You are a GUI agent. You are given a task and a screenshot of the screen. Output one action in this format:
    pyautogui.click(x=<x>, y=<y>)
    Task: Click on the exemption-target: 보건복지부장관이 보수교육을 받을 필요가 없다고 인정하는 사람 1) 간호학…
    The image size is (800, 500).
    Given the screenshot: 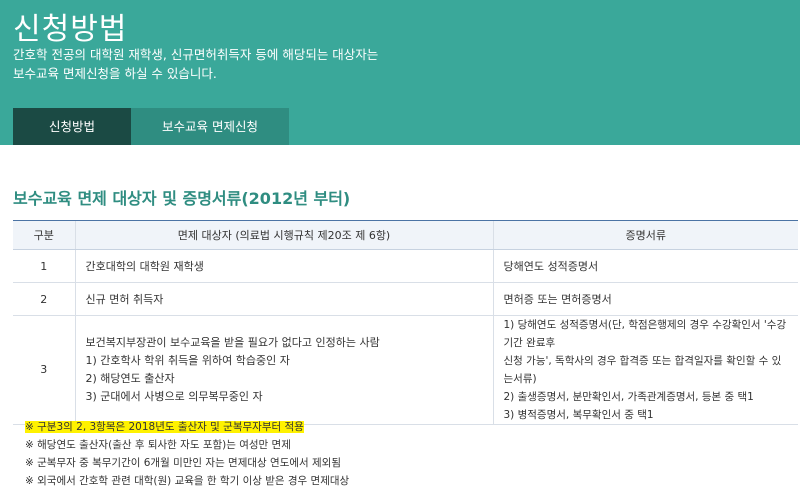 What is the action you would take?
    pyautogui.click(x=283, y=370)
    